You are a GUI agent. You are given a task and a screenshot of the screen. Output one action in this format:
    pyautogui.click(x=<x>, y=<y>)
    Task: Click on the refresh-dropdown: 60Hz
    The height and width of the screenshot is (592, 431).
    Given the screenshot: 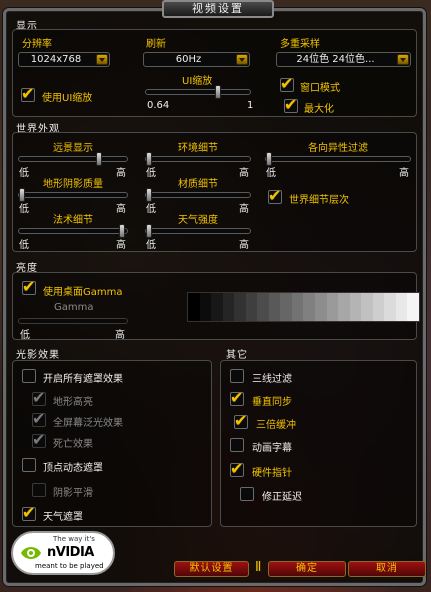 What is the action you would take?
    pyautogui.click(x=196, y=59)
    